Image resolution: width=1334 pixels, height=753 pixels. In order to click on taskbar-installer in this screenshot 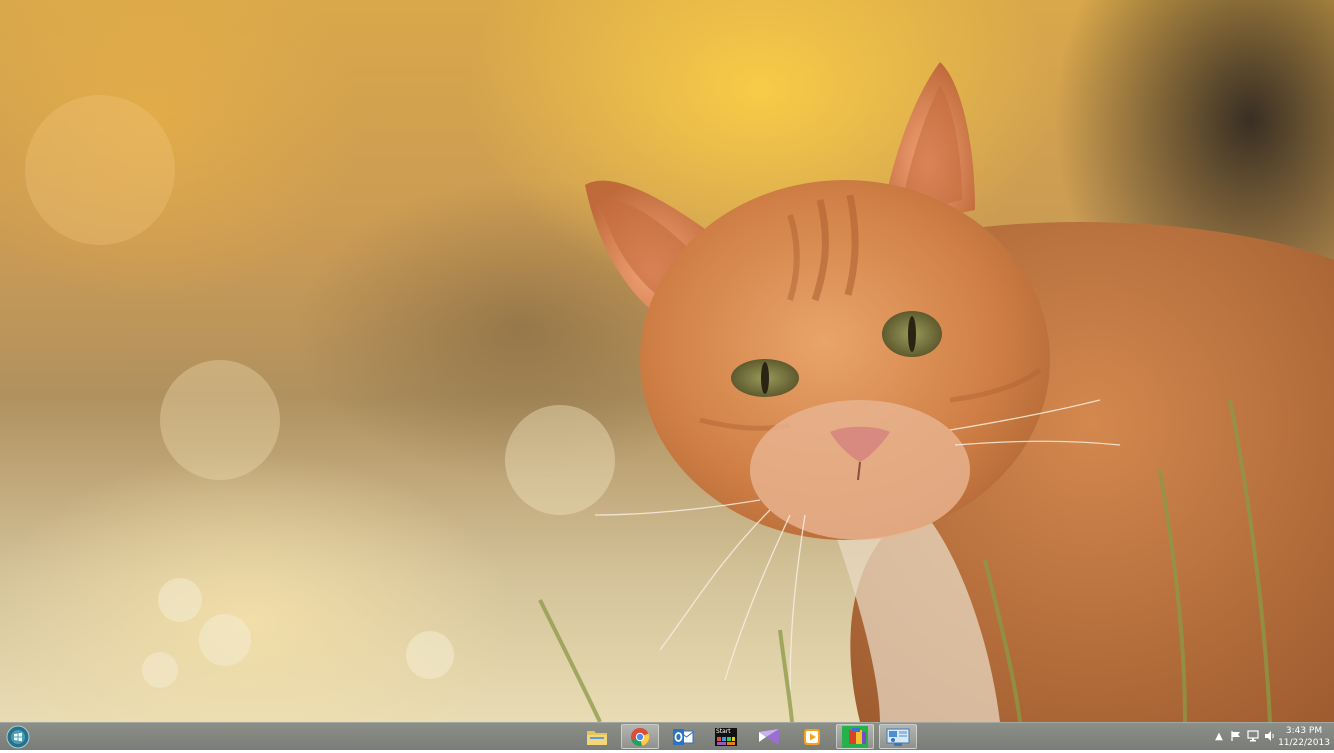, I will do `click(855, 736)`.